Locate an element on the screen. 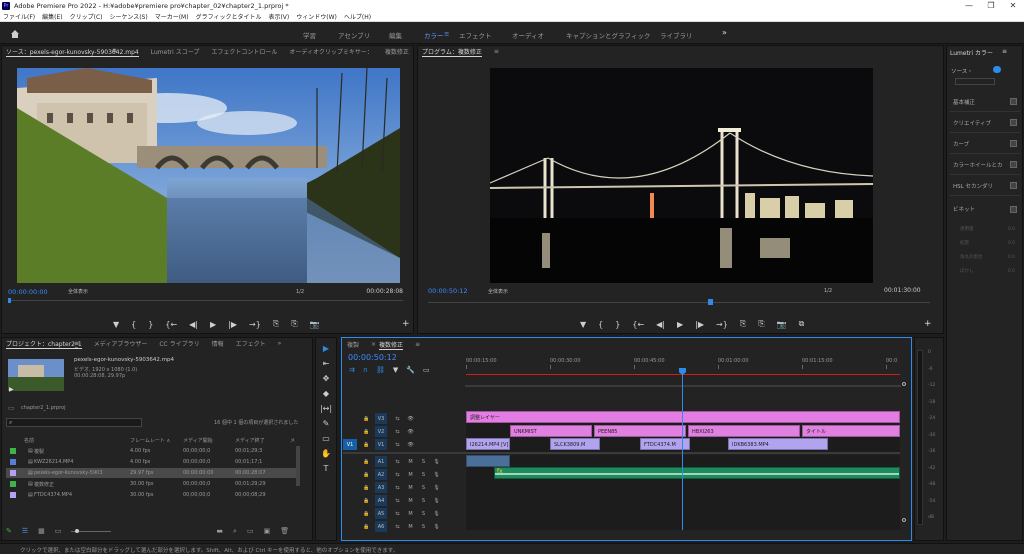 This screenshot has width=1024, height=554. overwrite-button: ⎘ is located at coordinates (294, 324).